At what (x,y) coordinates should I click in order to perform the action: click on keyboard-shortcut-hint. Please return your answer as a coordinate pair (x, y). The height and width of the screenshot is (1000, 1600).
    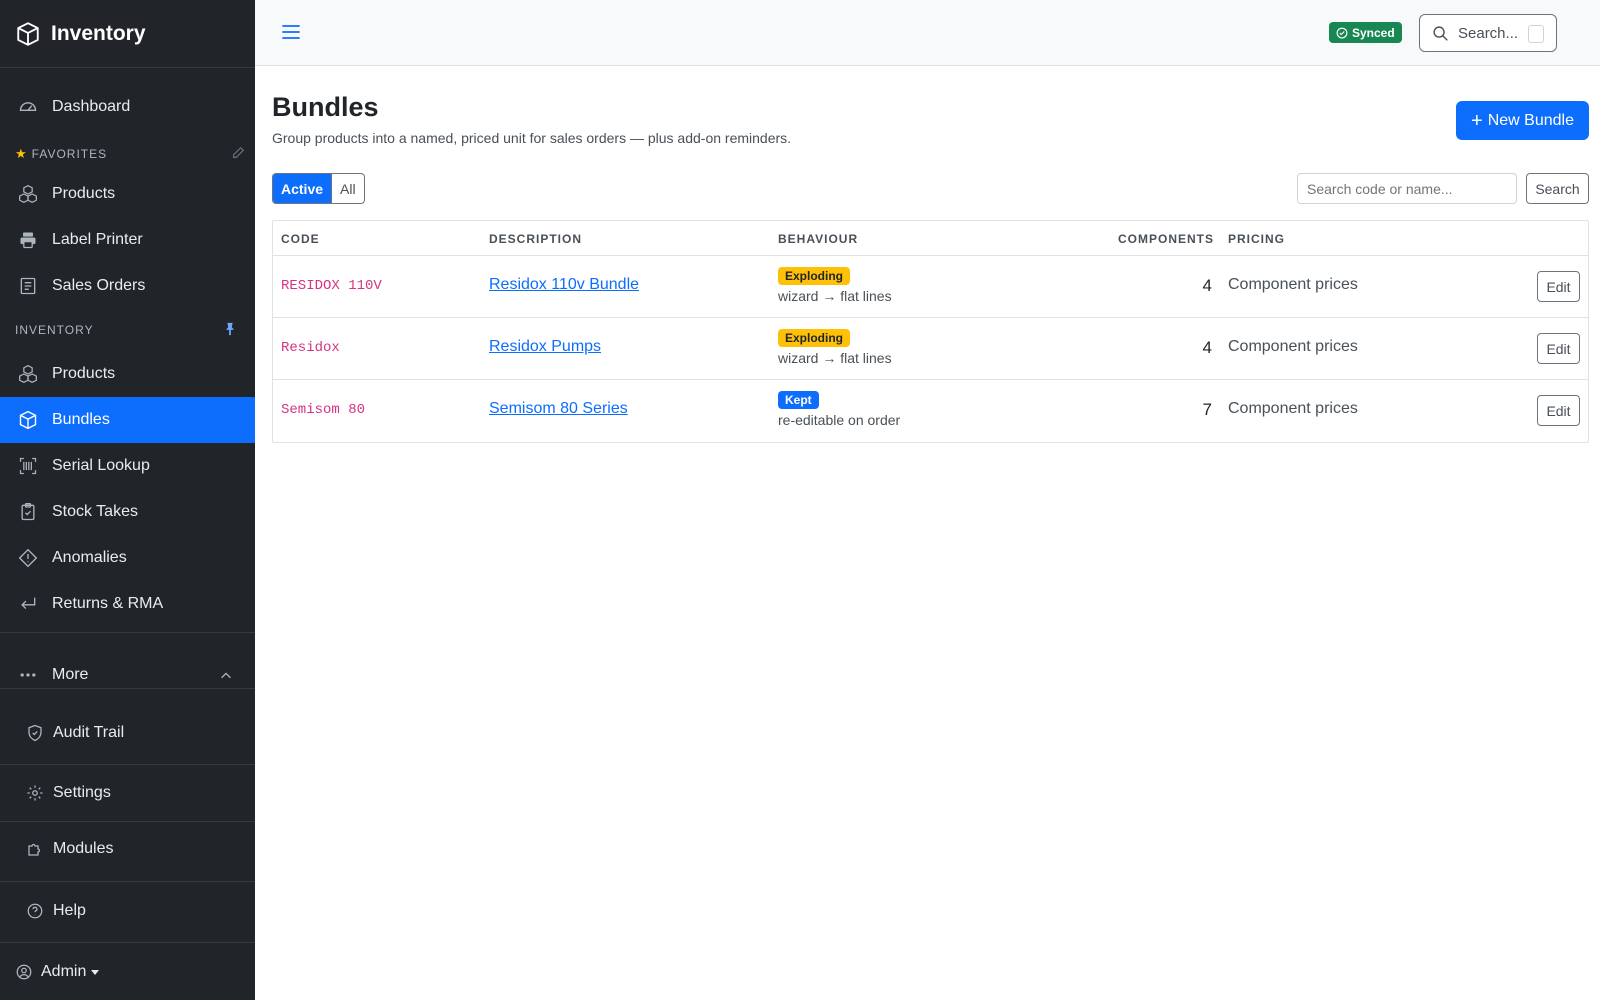
    Looking at the image, I should click on (1536, 34).